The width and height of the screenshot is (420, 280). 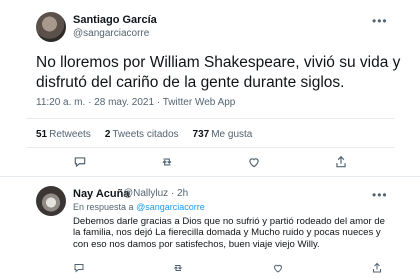 I want to click on reply-context-handle: @sangarciacorre, so click(x=170, y=207).